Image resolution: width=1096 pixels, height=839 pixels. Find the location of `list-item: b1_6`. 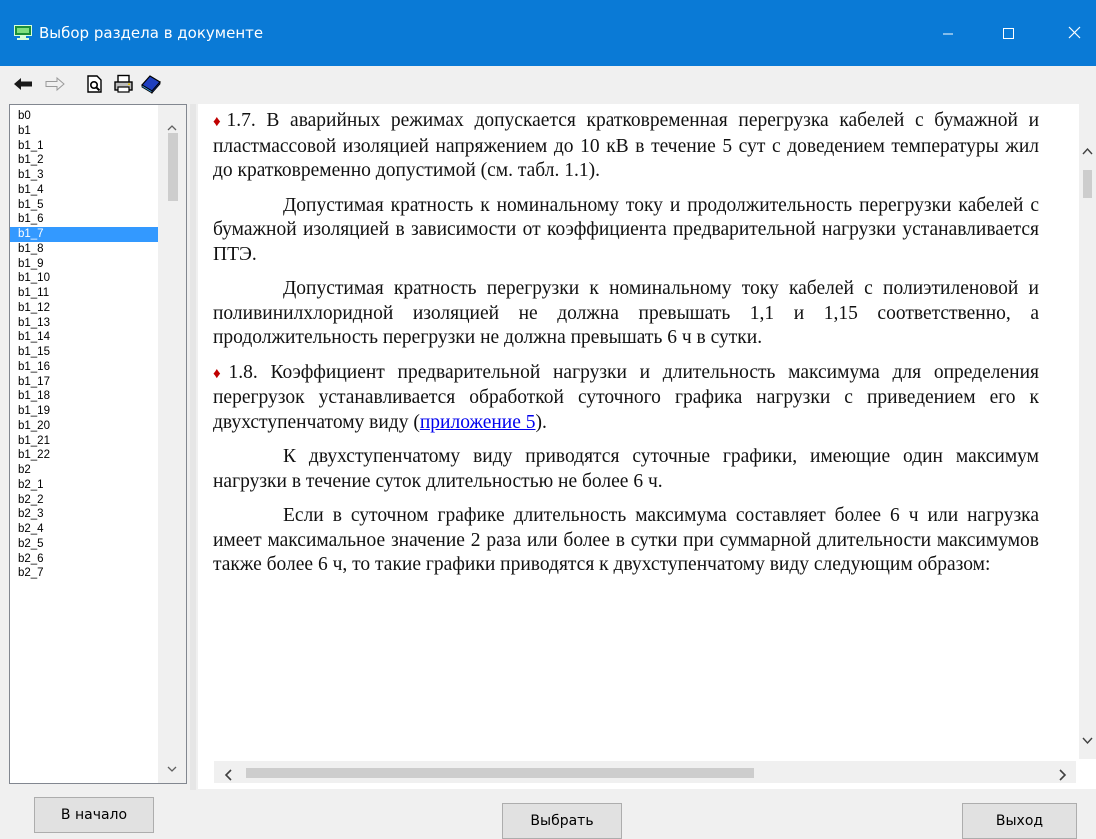

list-item: b1_6 is located at coordinates (84, 219).